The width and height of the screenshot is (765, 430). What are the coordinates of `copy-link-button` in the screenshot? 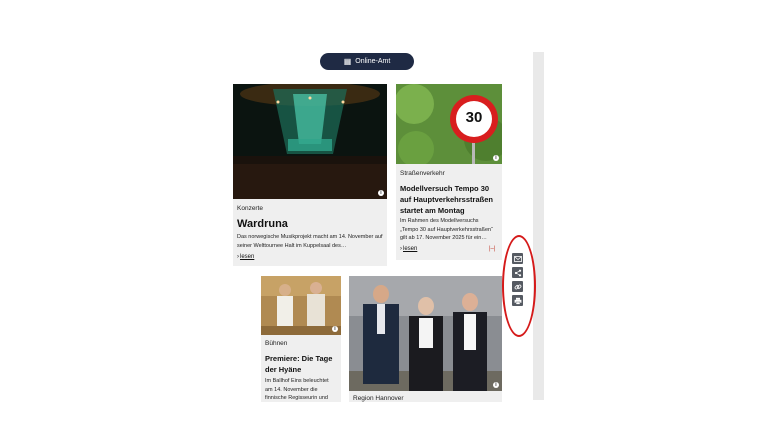 It's located at (517, 286).